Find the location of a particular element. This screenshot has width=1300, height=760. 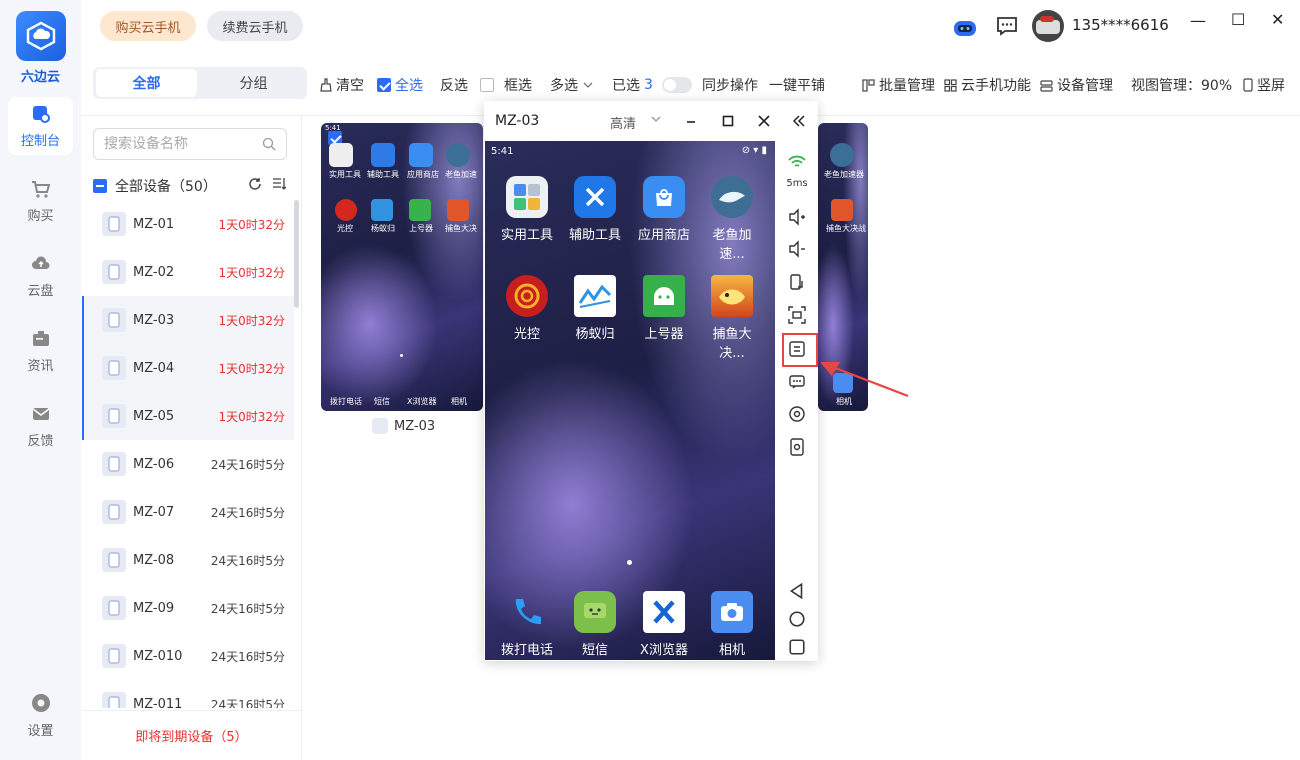

tab-all: 全部 is located at coordinates (146, 83).